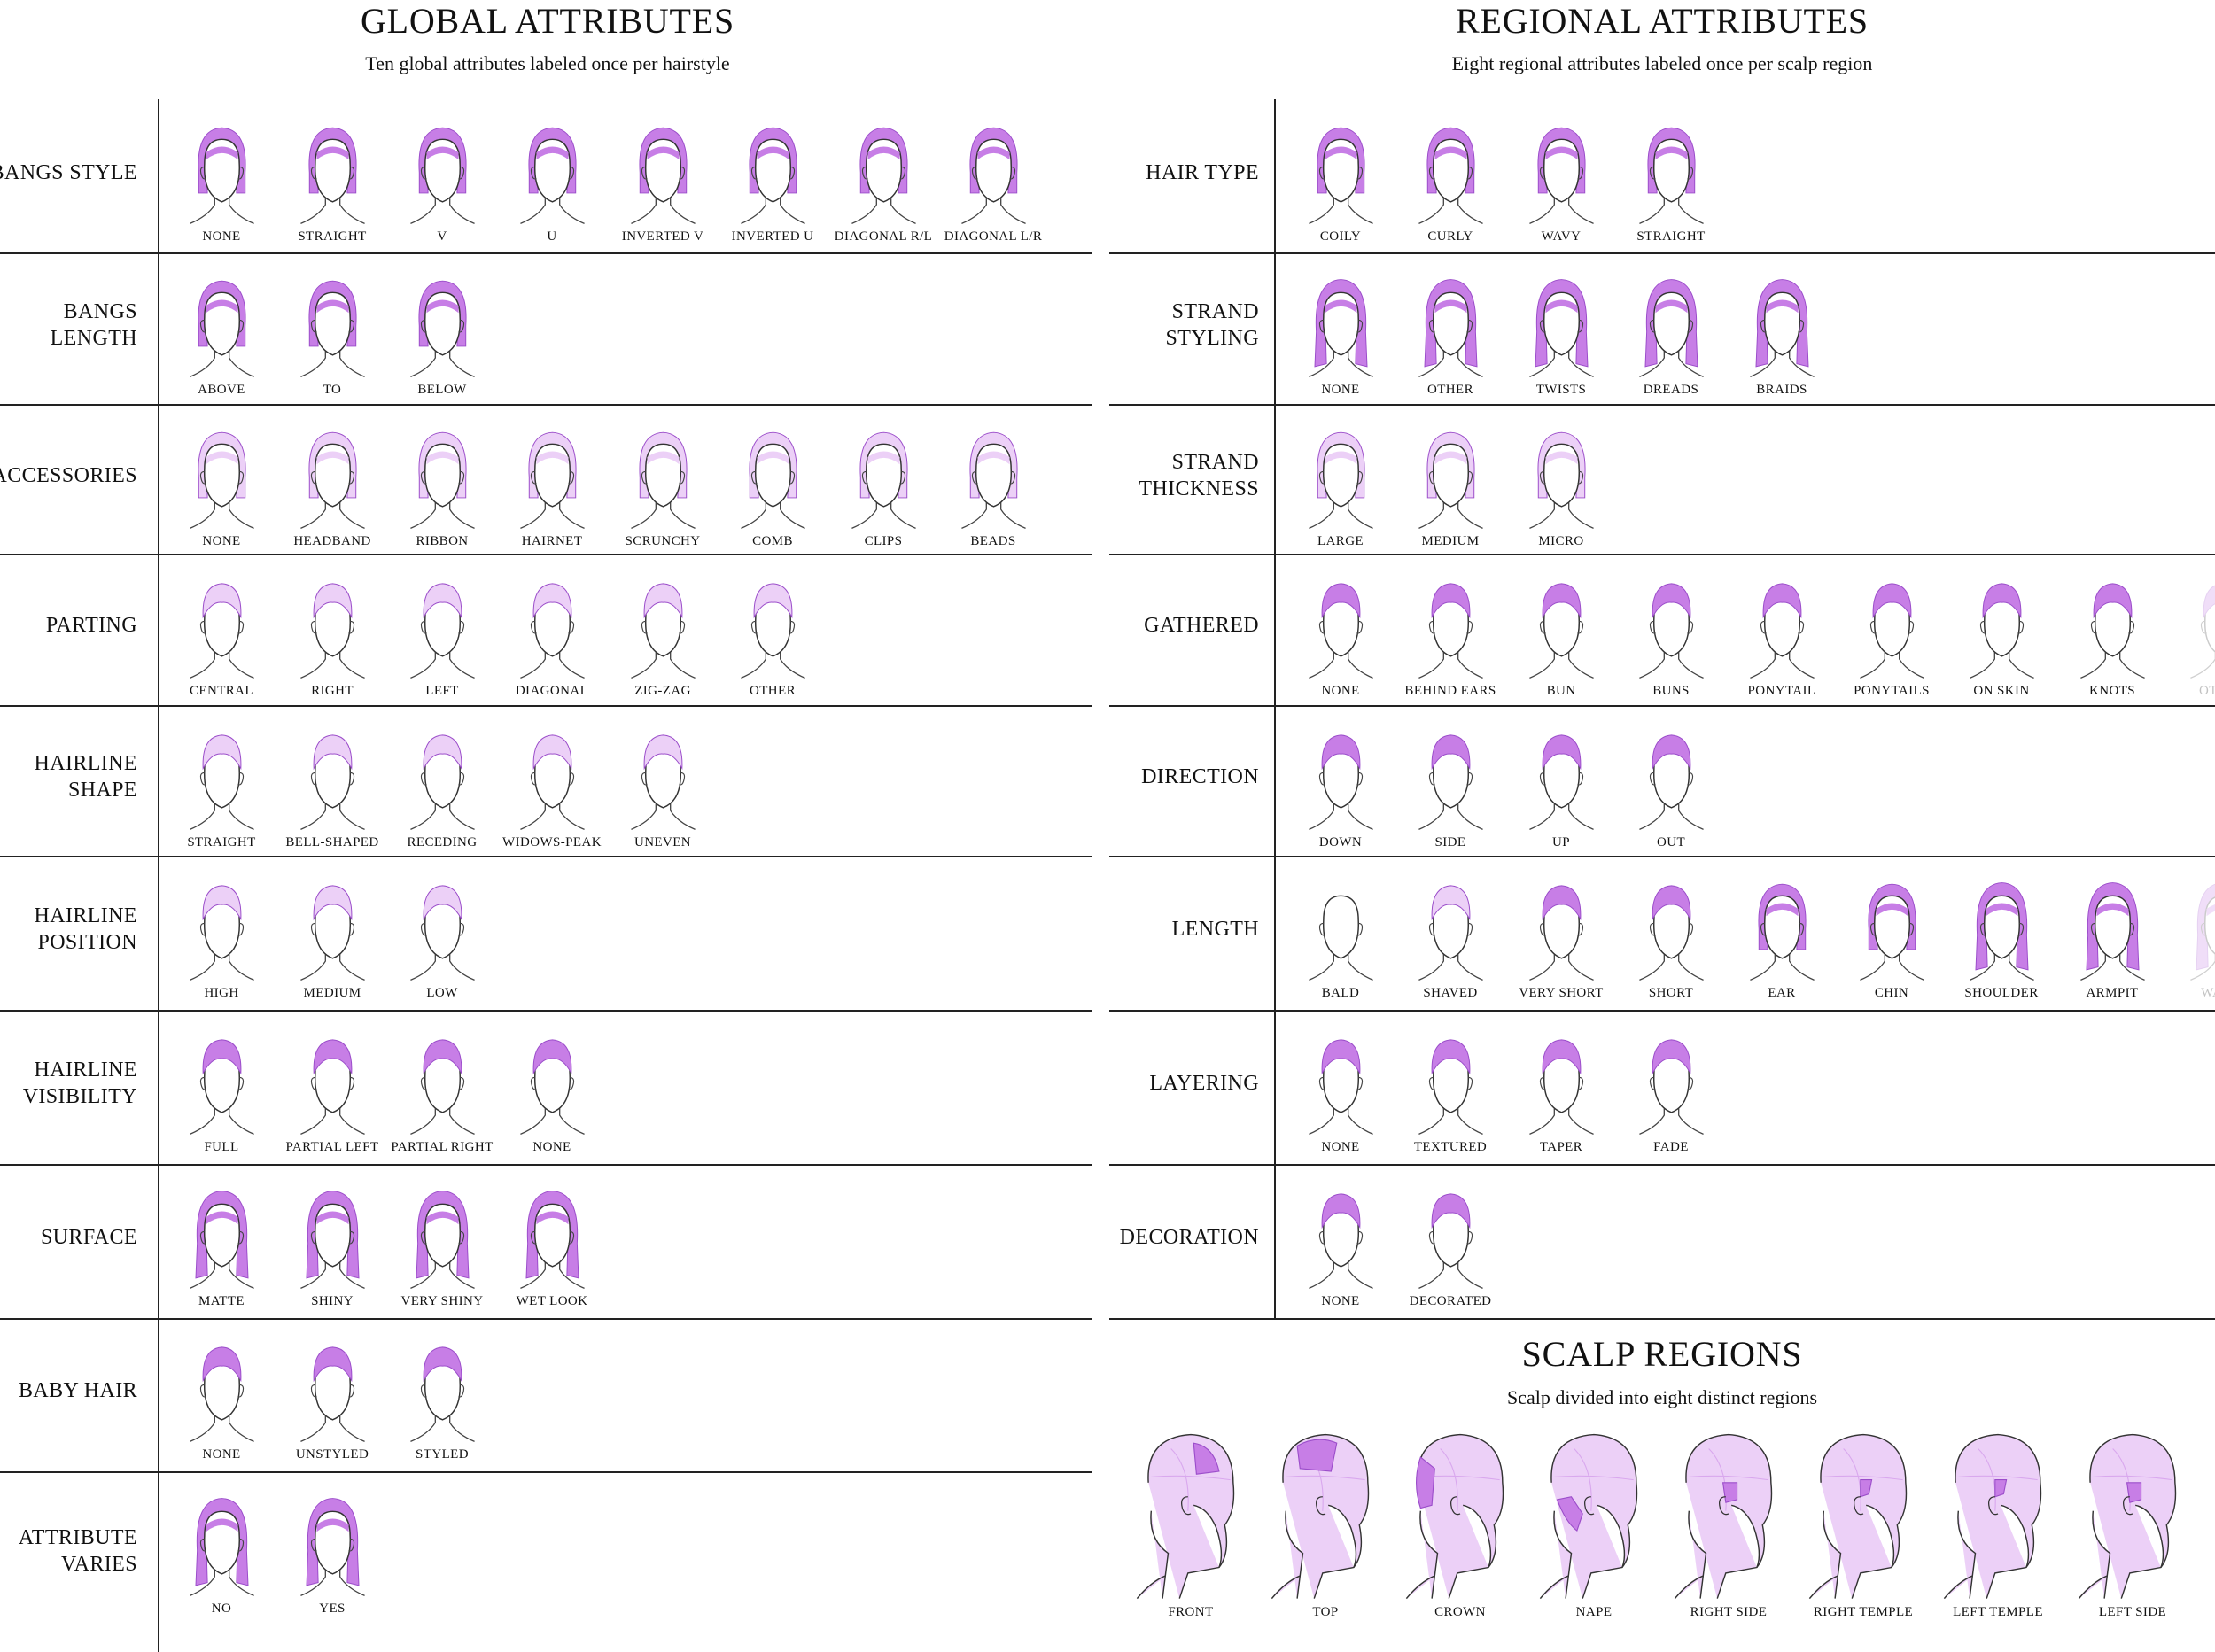 This screenshot has height=1652, width=2215. Describe the element at coordinates (2191, 939) in the screenshot. I see `attribute-option: WAIST` at that location.